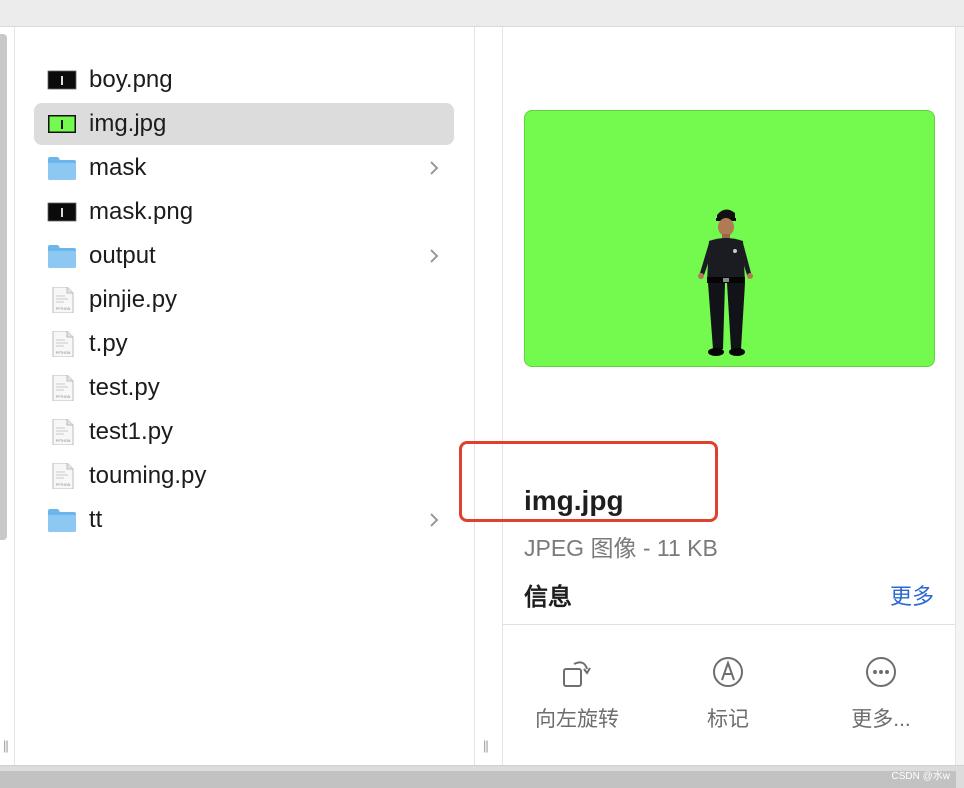 This screenshot has width=964, height=788. Describe the element at coordinates (244, 520) in the screenshot. I see `folder-row: tt` at that location.